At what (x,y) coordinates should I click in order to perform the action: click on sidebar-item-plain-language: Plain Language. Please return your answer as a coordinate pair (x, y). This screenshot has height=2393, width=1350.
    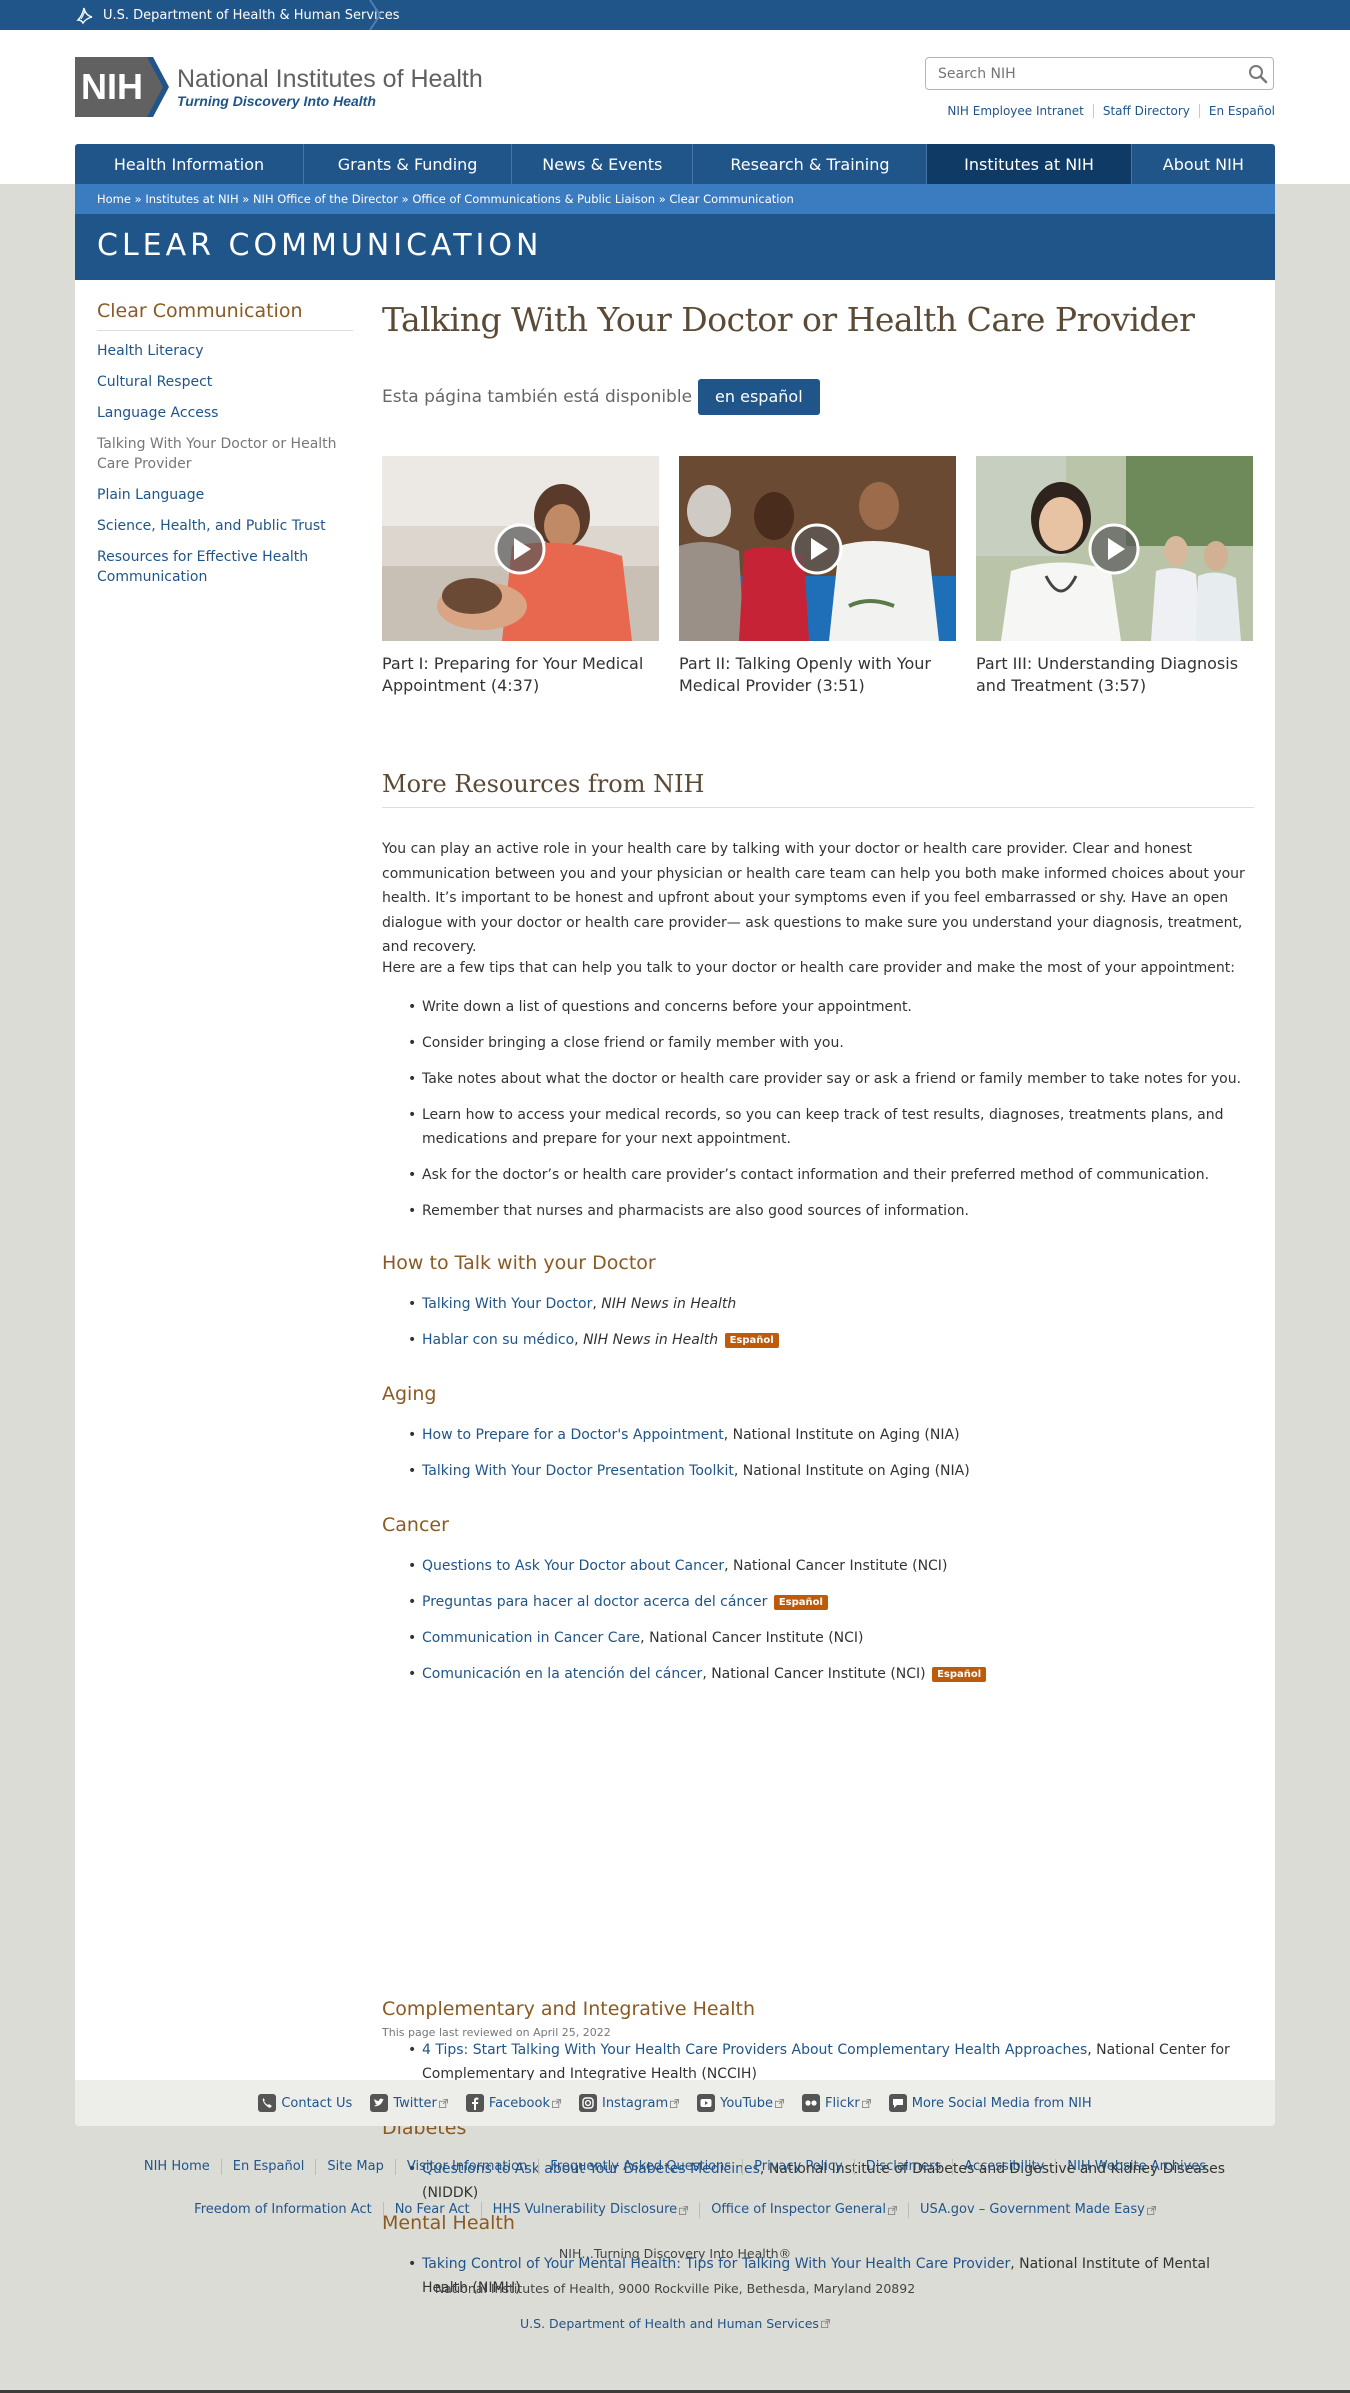
    Looking at the image, I should click on (225, 495).